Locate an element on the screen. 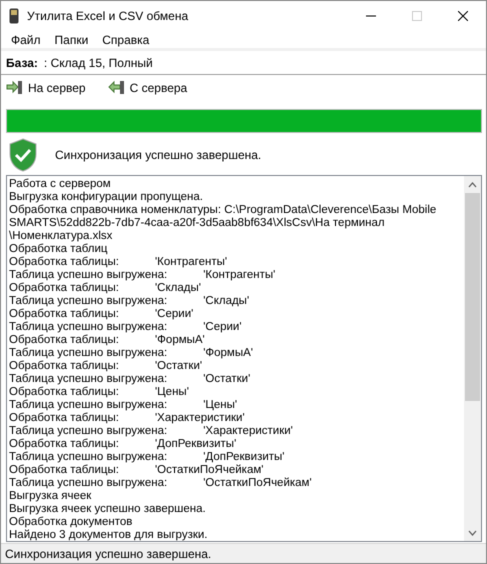 The width and height of the screenshot is (487, 564). status-text: Синхронизация успешно завершена. is located at coordinates (108, 553).